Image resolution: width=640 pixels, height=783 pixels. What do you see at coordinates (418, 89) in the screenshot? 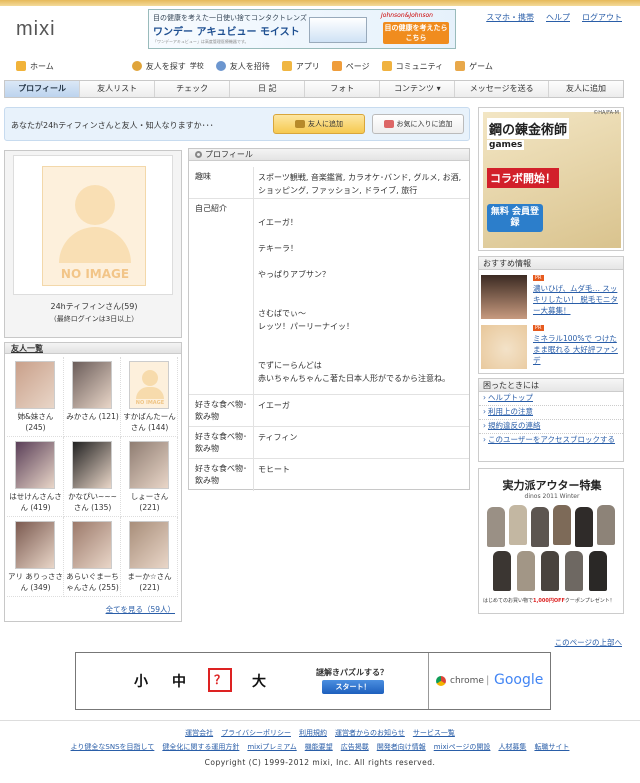
I see `tab-contents: コンテンツ ▾` at bounding box center [418, 89].